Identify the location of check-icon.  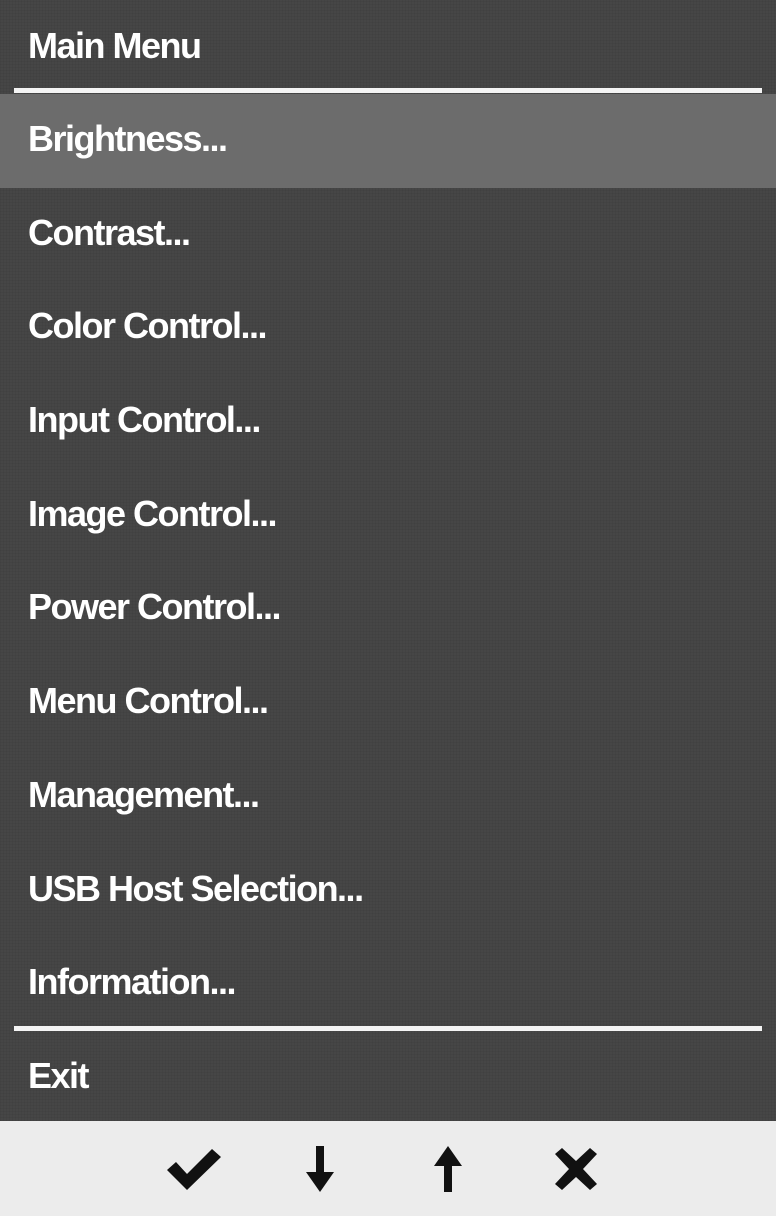
(194, 1169).